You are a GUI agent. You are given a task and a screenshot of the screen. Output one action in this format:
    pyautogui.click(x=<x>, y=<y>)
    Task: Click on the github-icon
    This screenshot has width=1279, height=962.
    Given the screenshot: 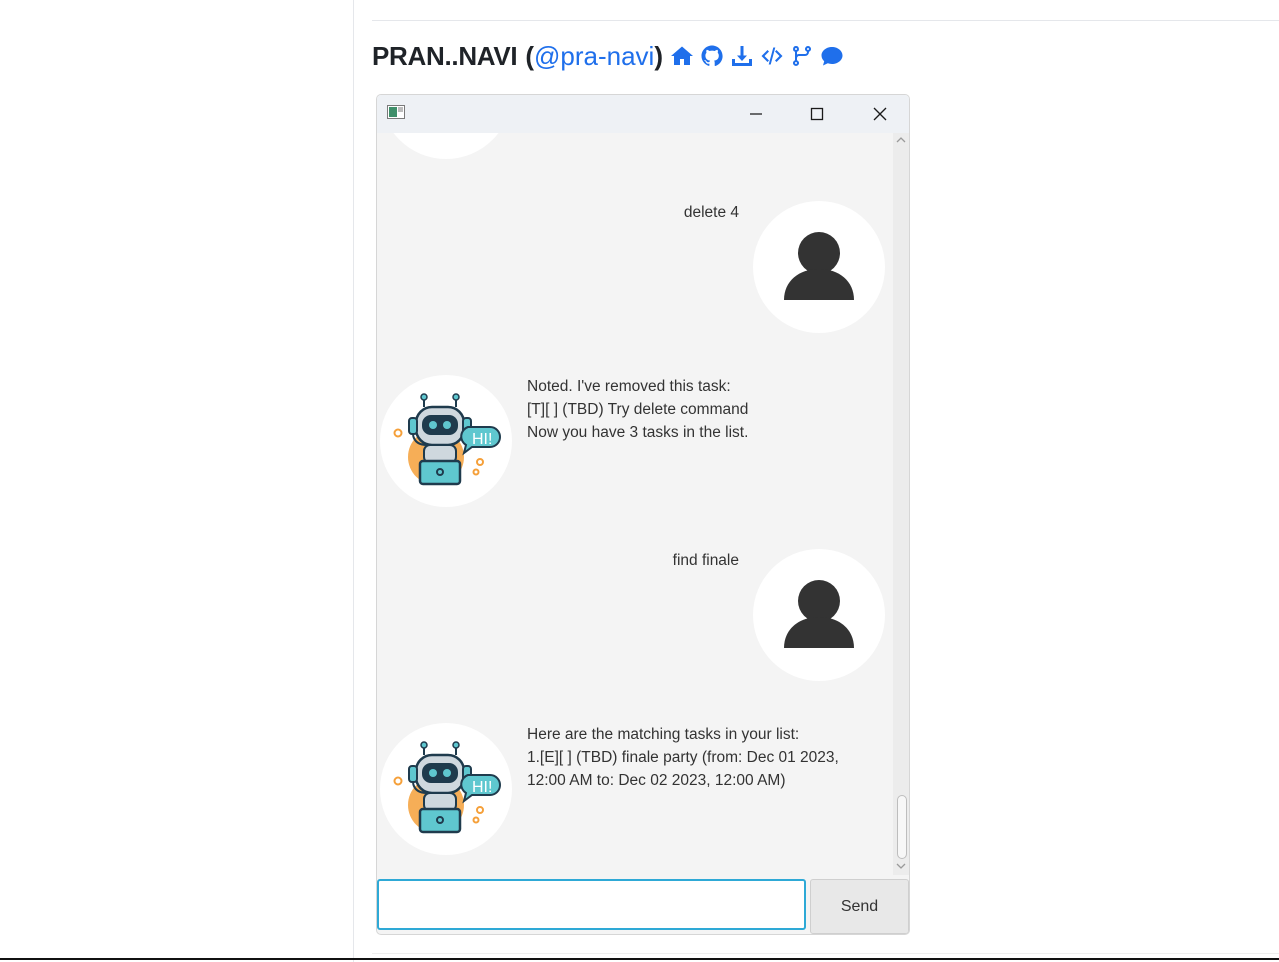 What is the action you would take?
    pyautogui.click(x=712, y=56)
    